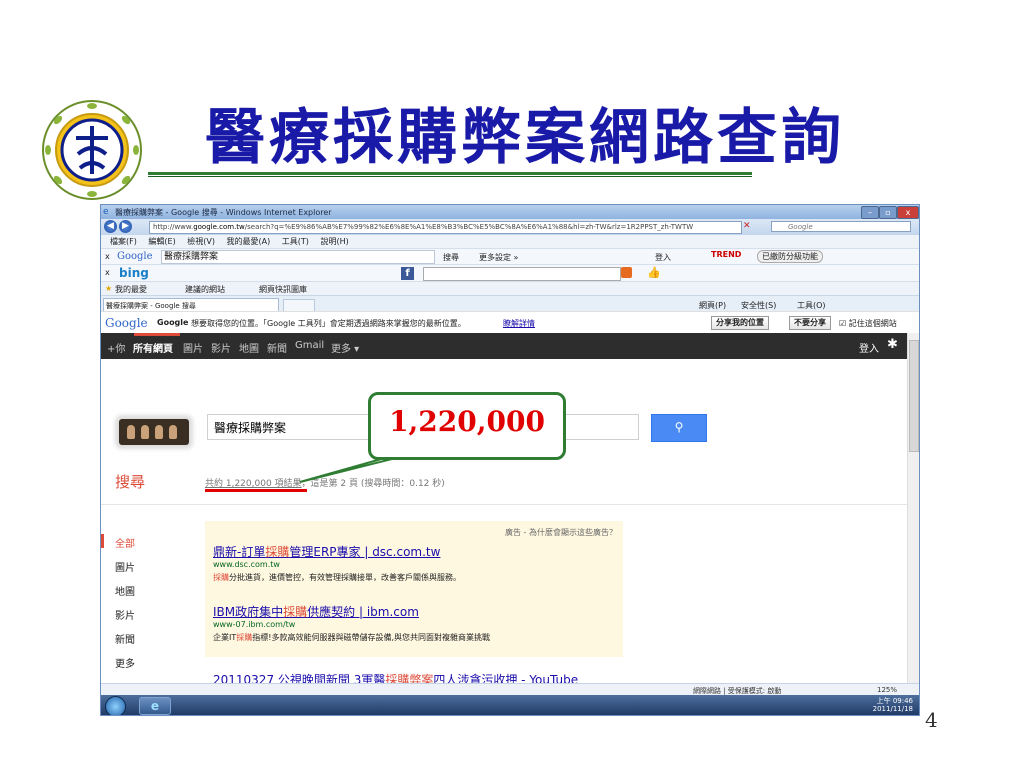 The width and height of the screenshot is (1024, 768). I want to click on nav-more: 更多 ▾, so click(345, 347).